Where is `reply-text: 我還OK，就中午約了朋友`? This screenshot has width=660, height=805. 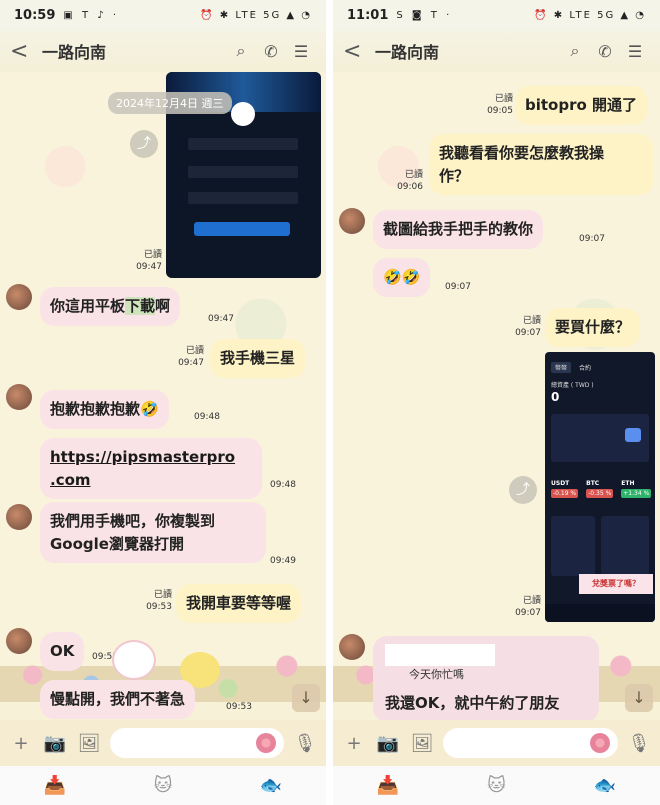 reply-text: 我還OK，就中午約了朋友 is located at coordinates (472, 703).